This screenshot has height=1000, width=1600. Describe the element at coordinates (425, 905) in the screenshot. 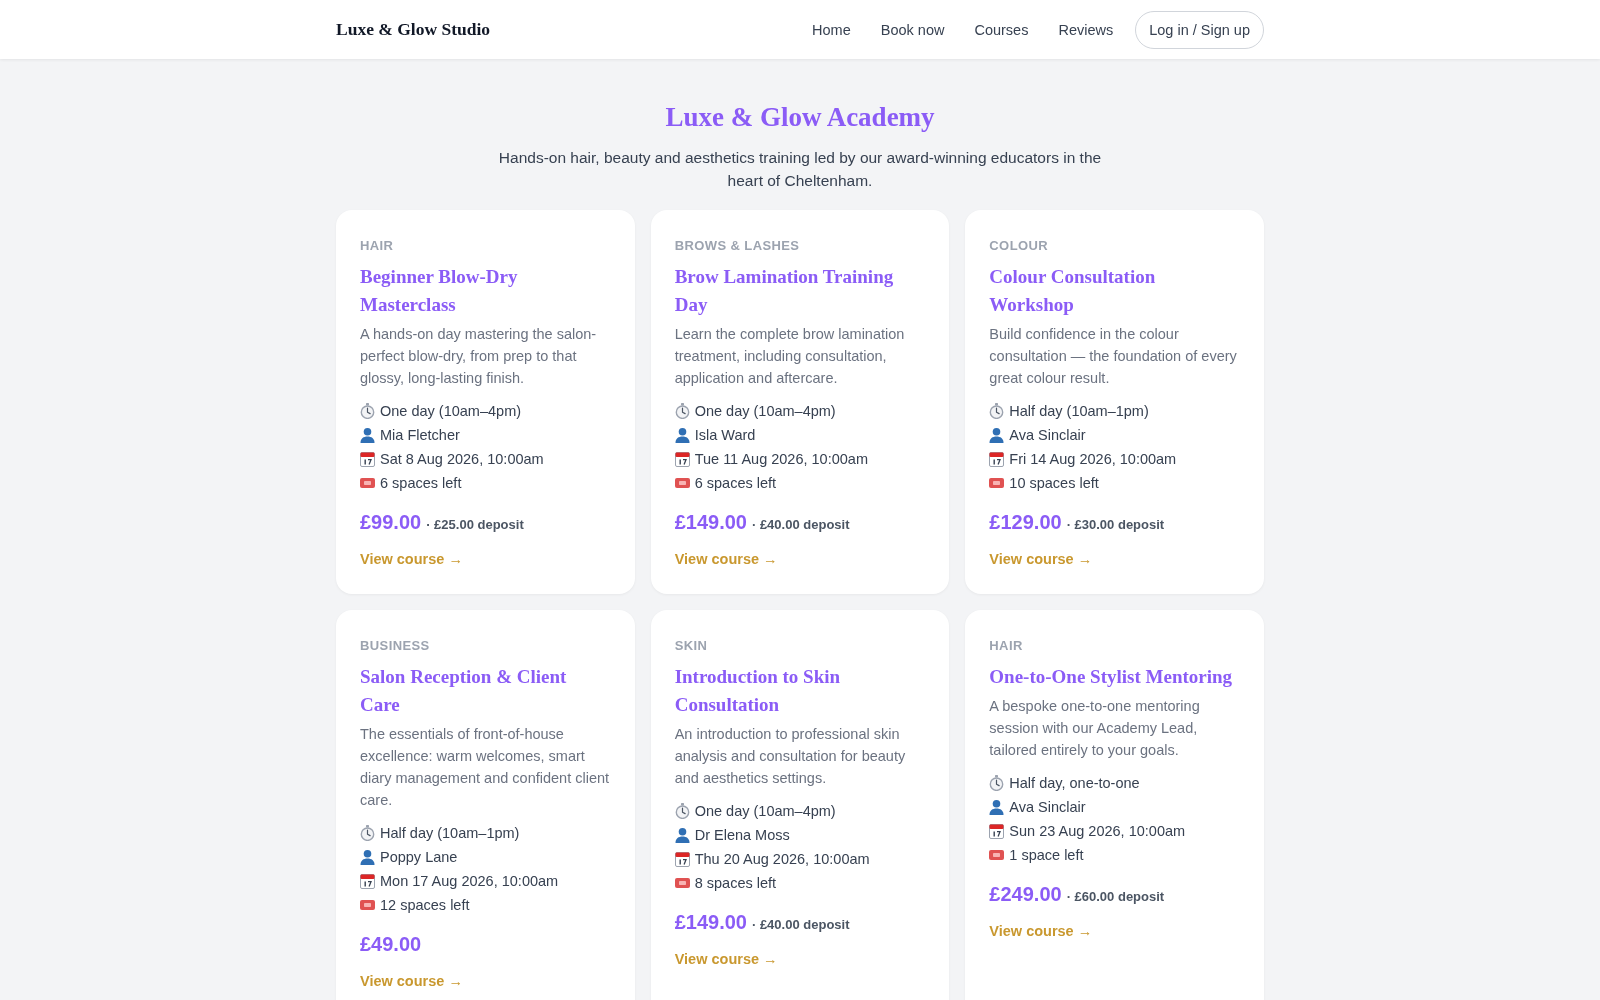

I see `course-detail: 12 spaces left` at that location.